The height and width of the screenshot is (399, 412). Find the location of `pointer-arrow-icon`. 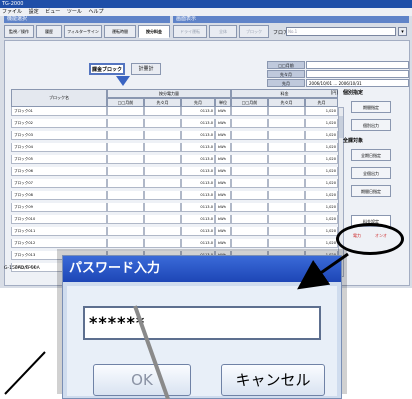

pointer-arrow-icon is located at coordinates (323, 271).